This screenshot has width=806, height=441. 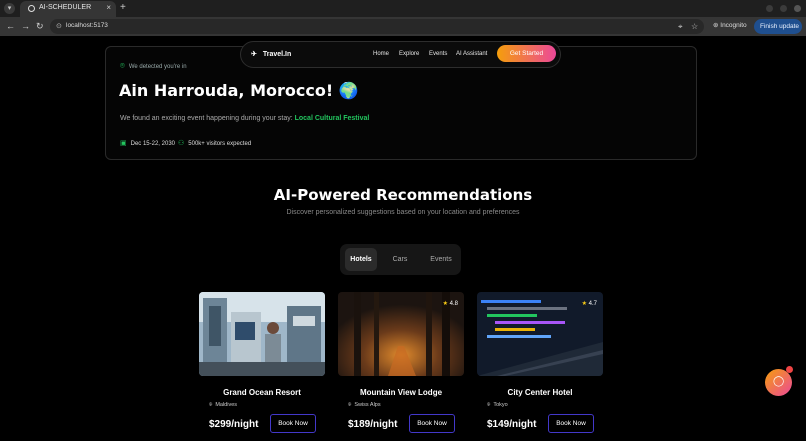 I want to click on hotel-name: City Center Hotel, so click(x=540, y=392).